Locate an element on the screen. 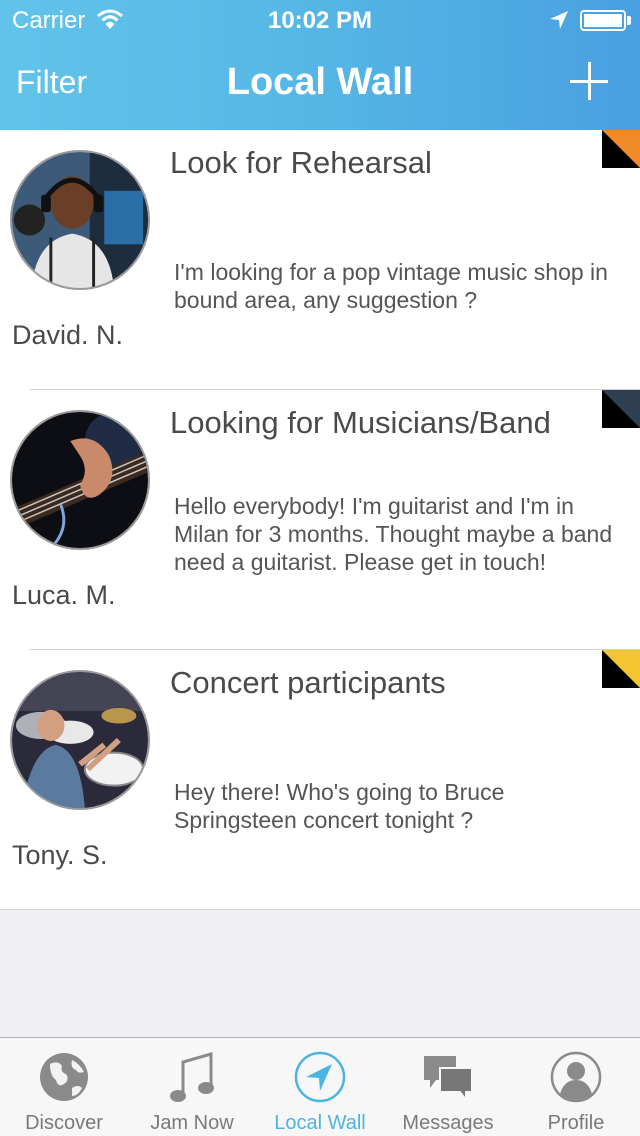 Image resolution: width=640 pixels, height=1136 pixels. user-icon is located at coordinates (576, 1077).